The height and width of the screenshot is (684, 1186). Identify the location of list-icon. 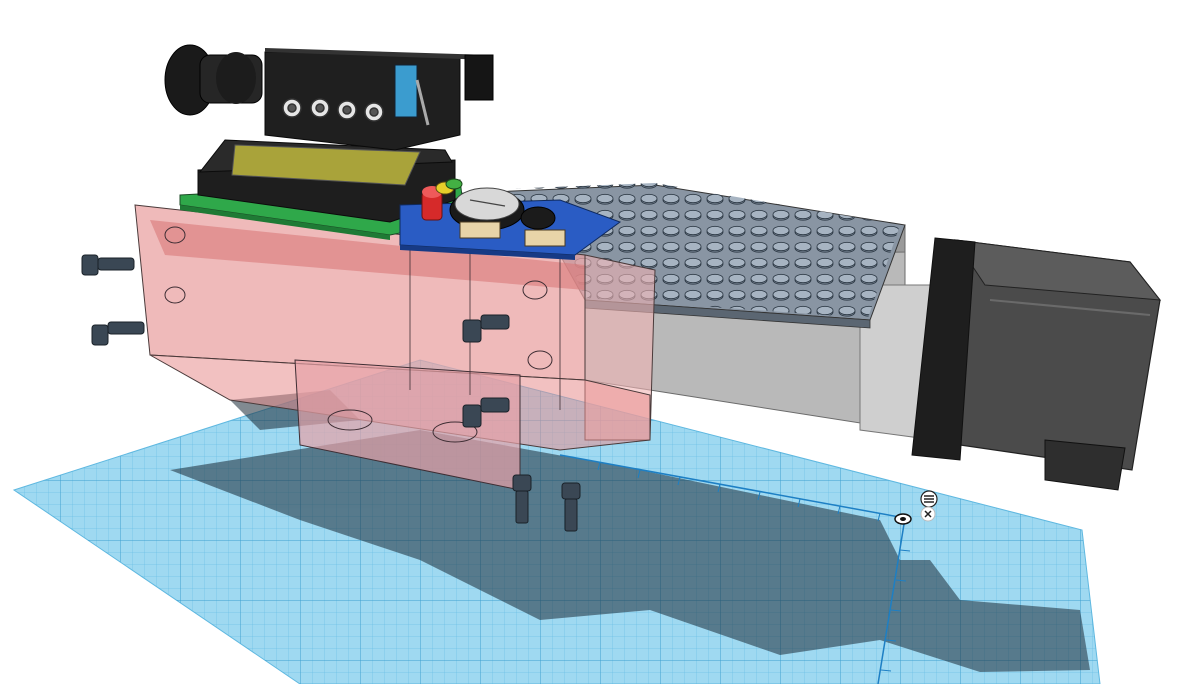
(929, 499).